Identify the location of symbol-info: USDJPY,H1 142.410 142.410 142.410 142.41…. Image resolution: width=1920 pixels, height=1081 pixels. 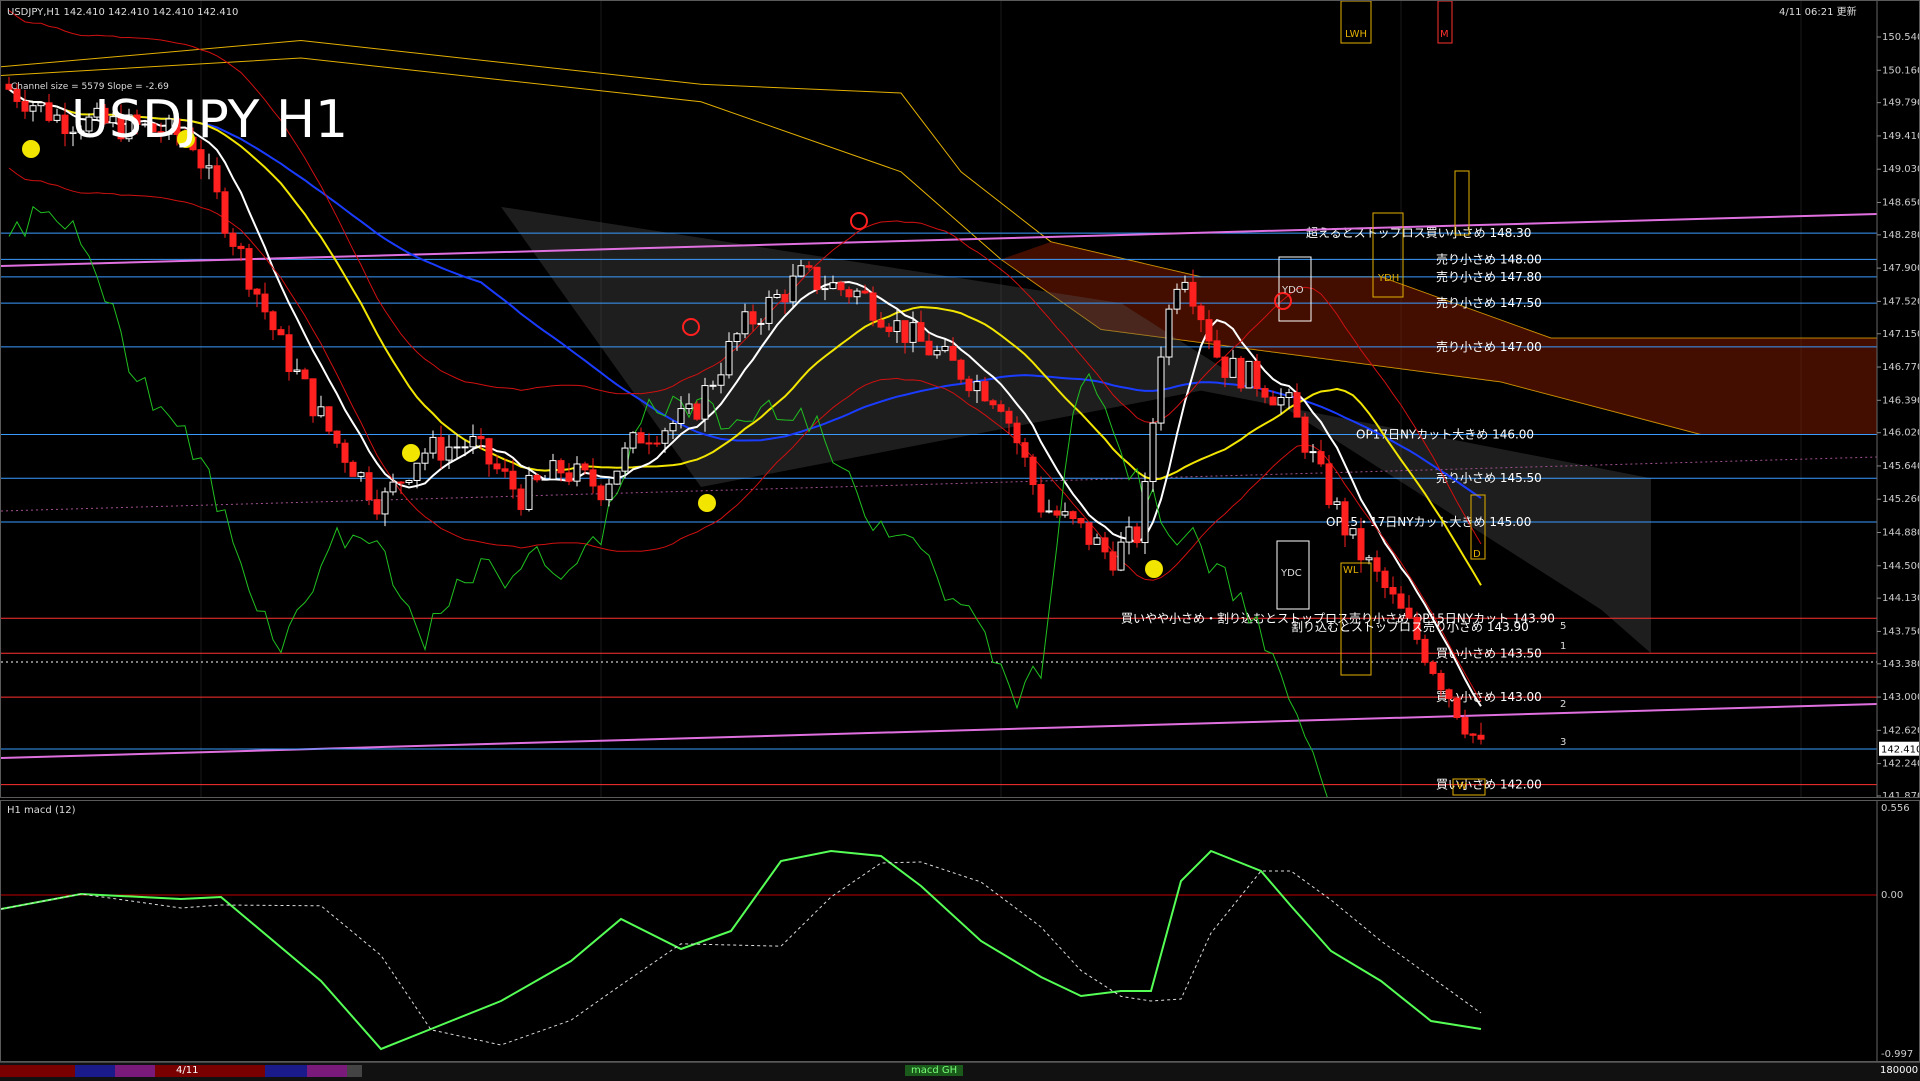
(122, 12).